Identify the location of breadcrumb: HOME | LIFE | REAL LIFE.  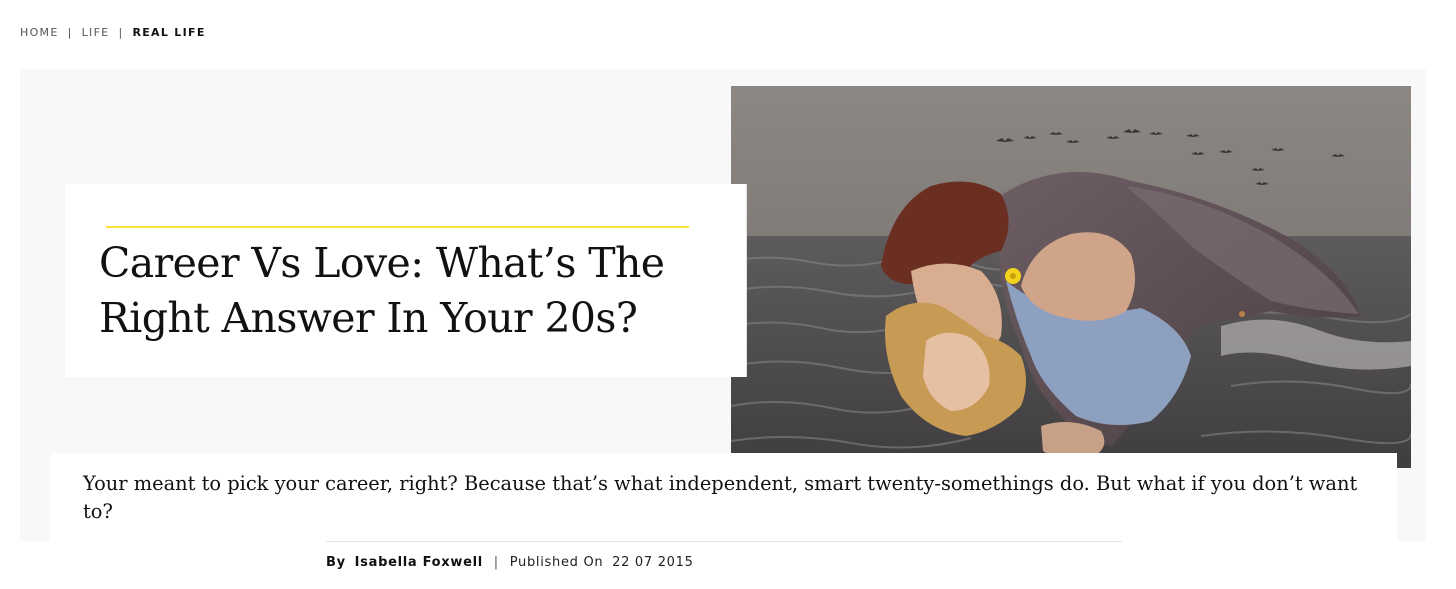
(113, 32).